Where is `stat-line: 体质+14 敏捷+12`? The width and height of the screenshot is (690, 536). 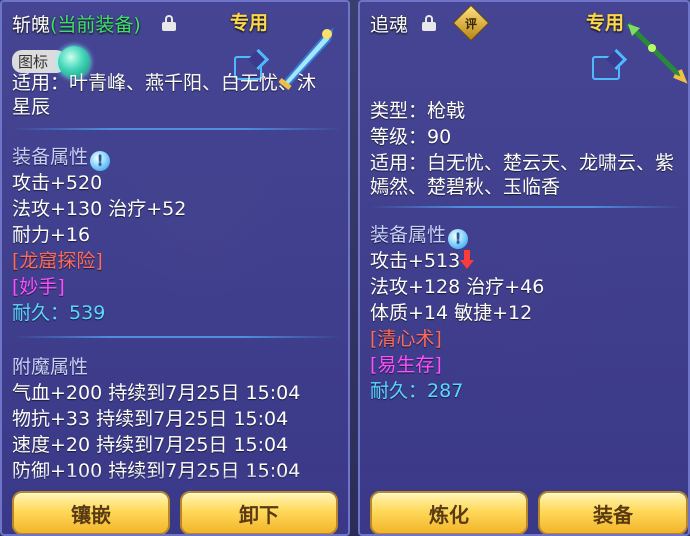 stat-line: 体质+14 敏捷+12 is located at coordinates (451, 313).